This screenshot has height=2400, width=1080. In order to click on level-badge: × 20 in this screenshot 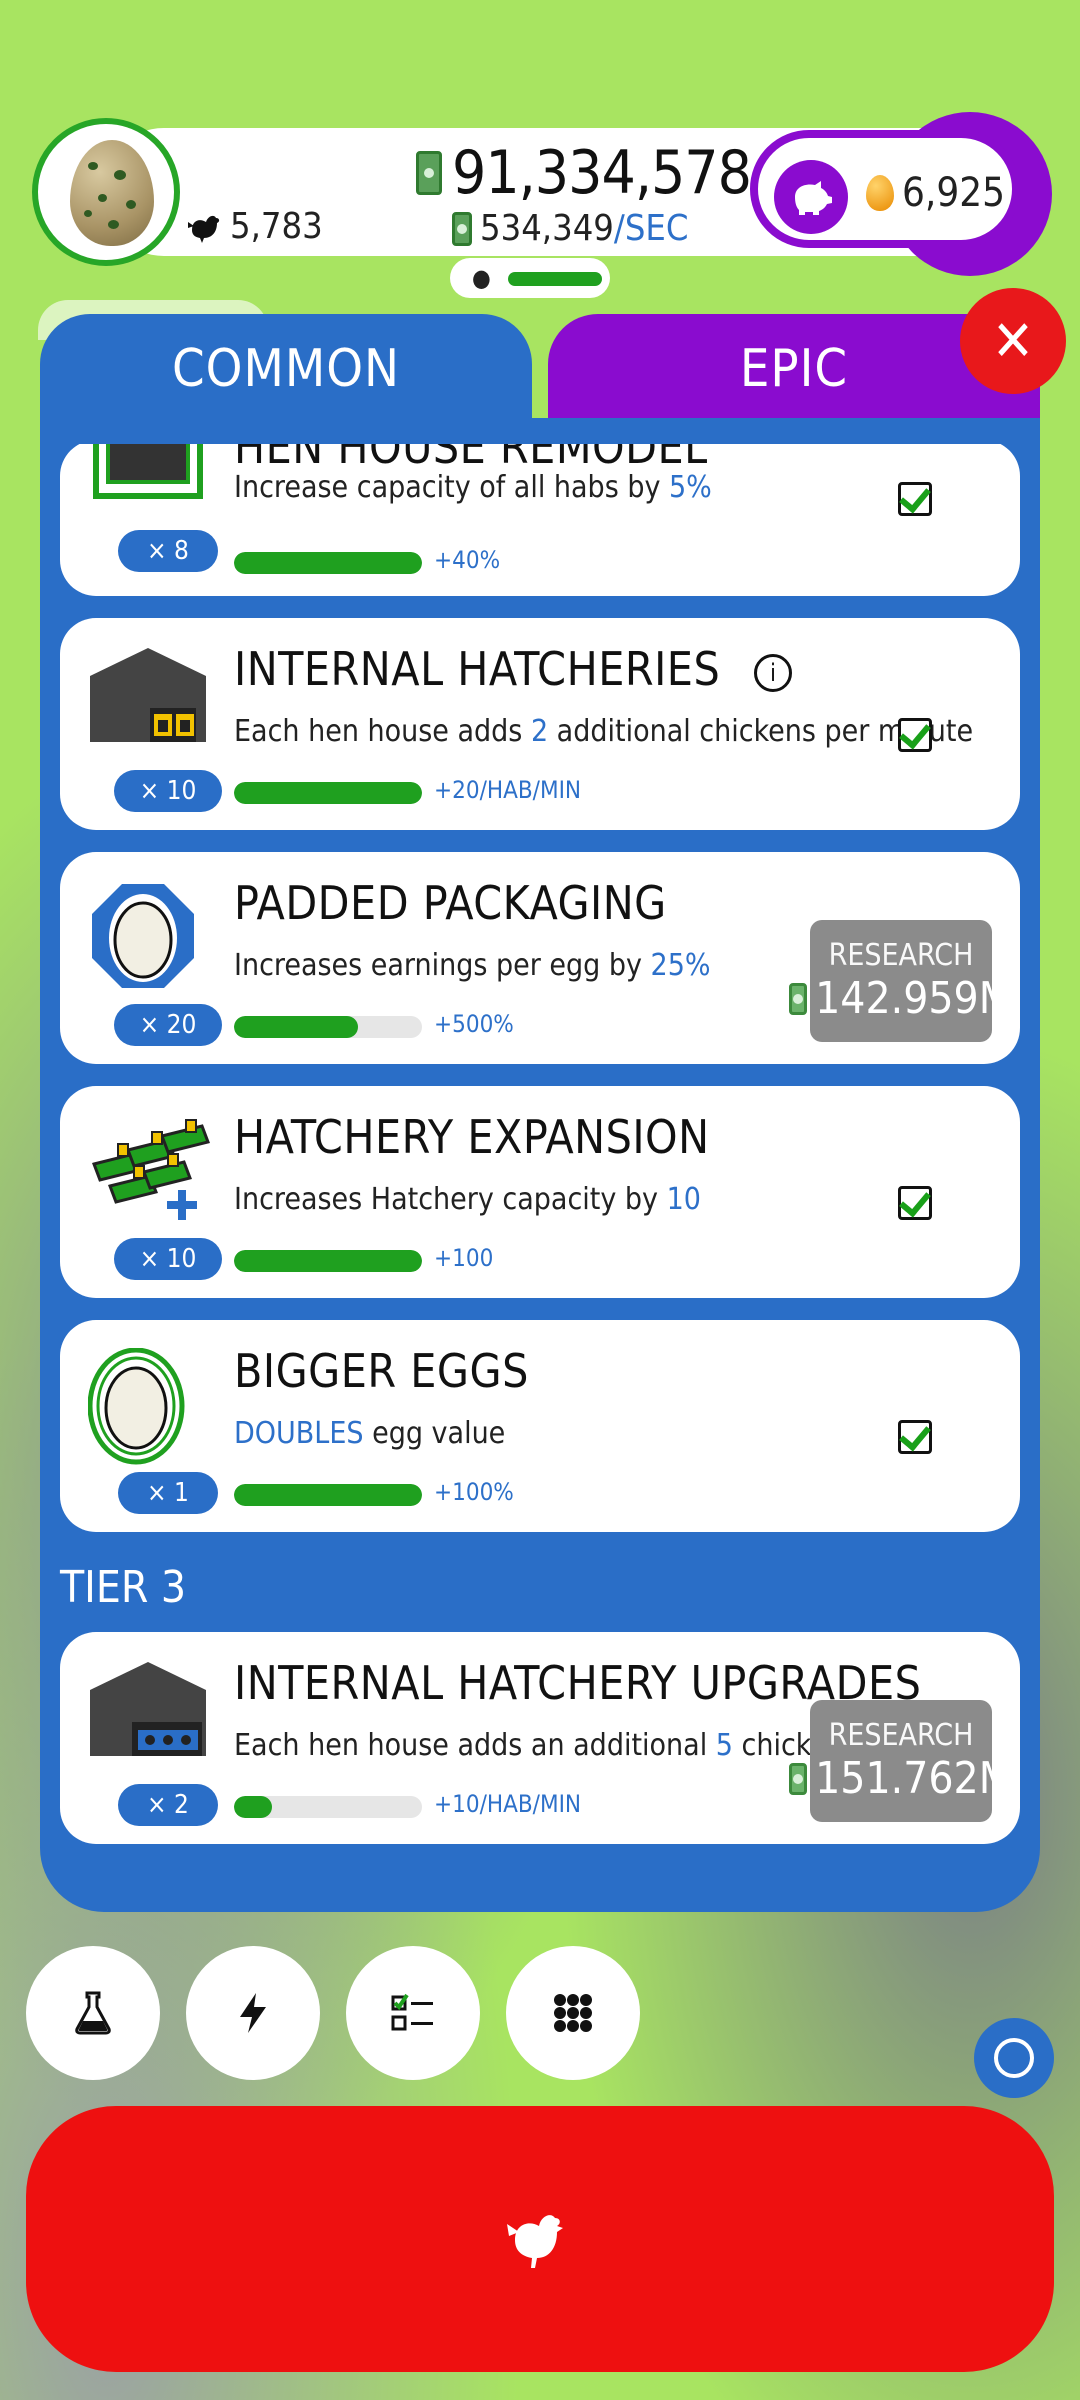, I will do `click(168, 1025)`.